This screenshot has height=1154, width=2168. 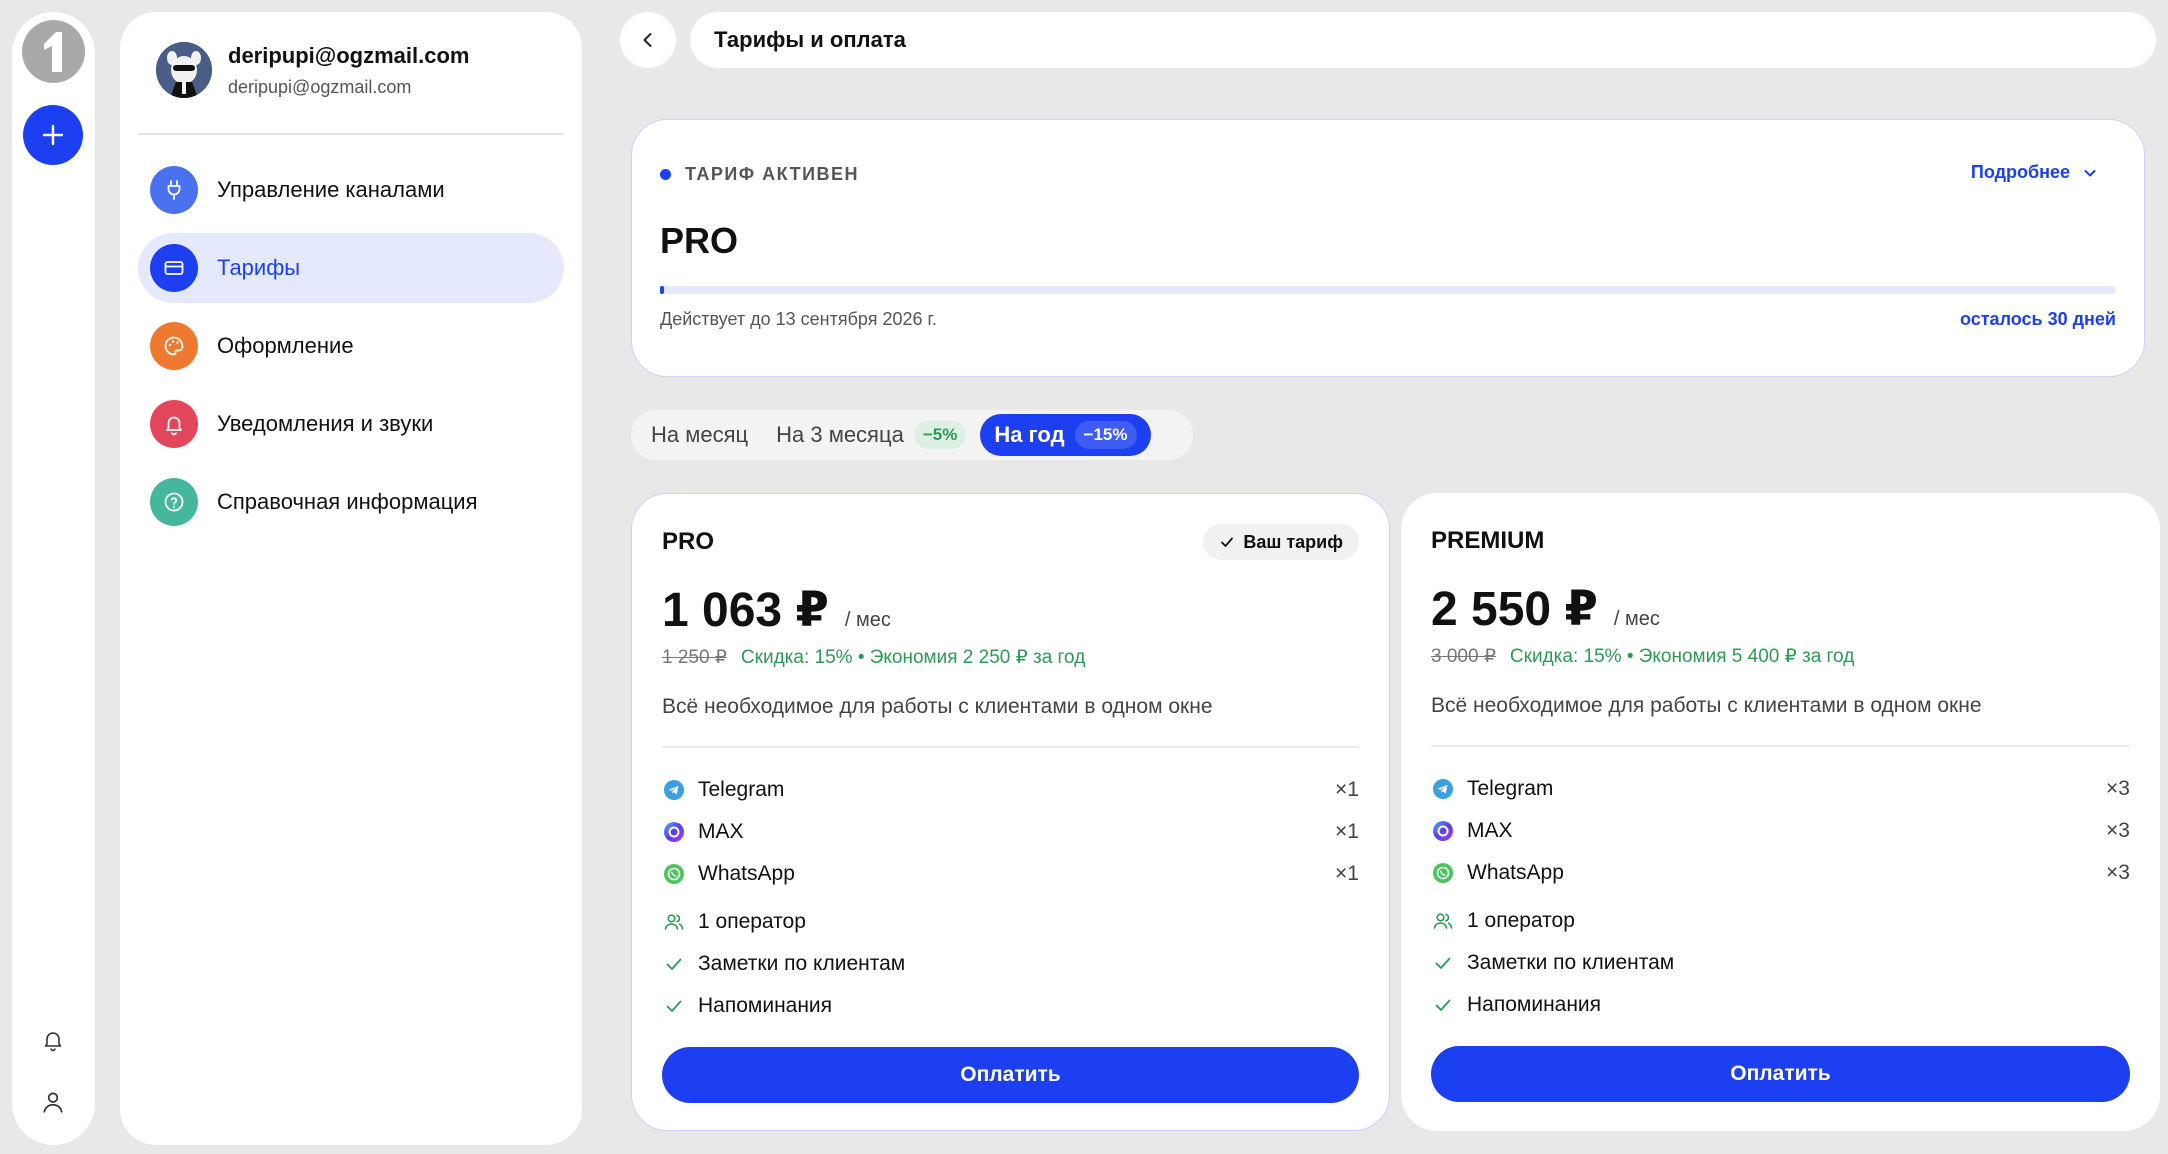 What do you see at coordinates (347, 501) in the screenshot?
I see `menu-label: Справочная информация` at bounding box center [347, 501].